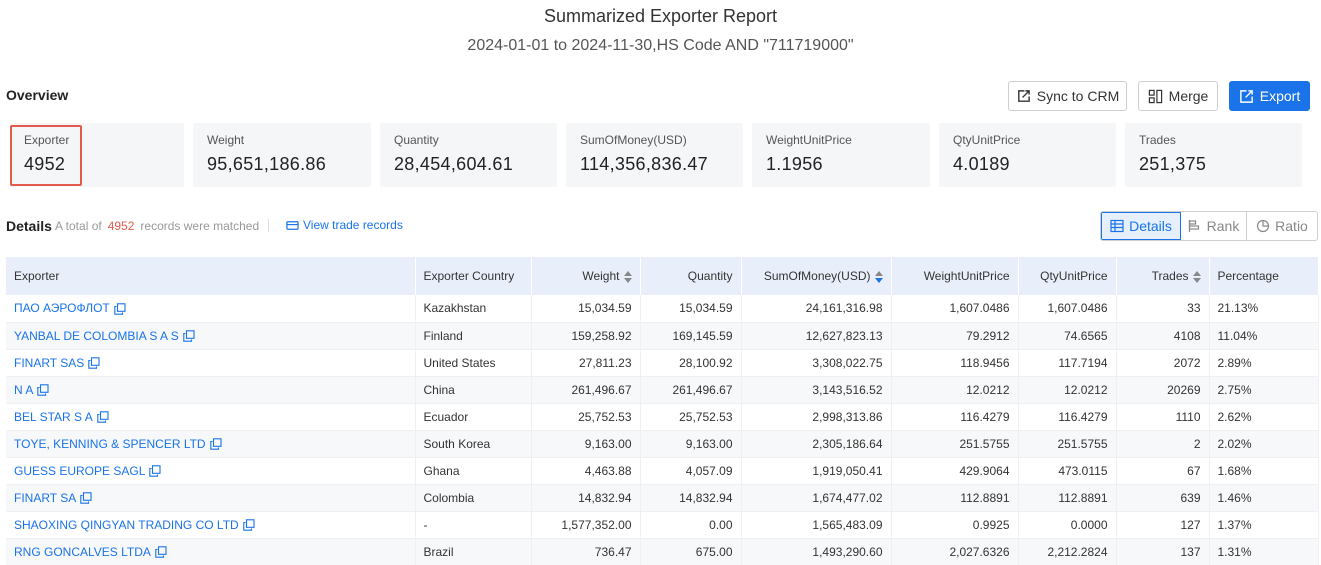  Describe the element at coordinates (586, 336) in the screenshot. I see `cell-weight: 159,258.92` at that location.